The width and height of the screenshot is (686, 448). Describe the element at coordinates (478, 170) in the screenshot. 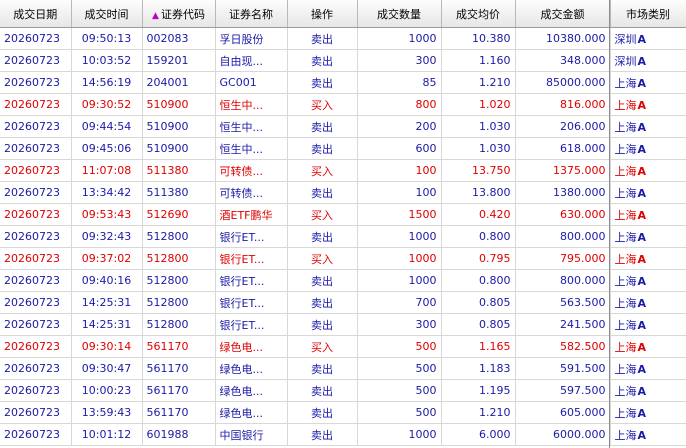

I see `cell-avg-price: 13.750` at that location.